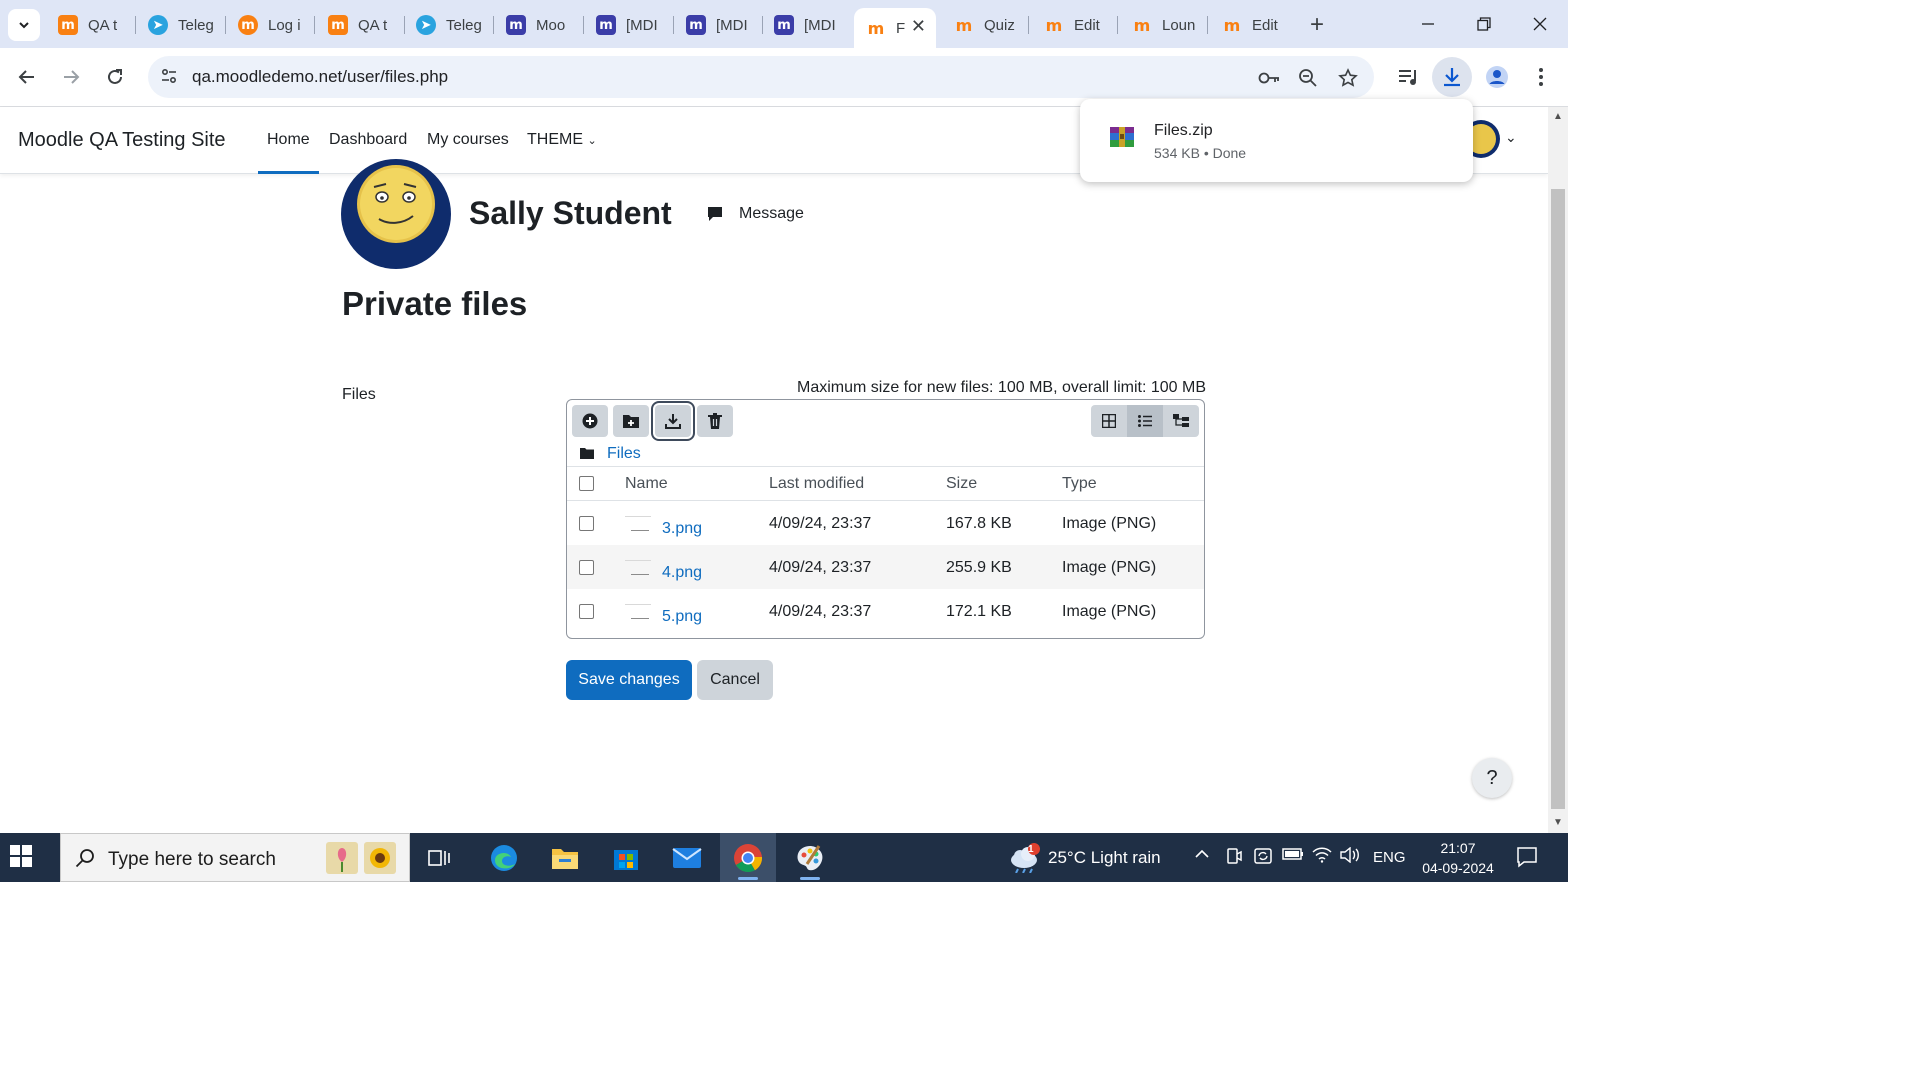 This screenshot has width=1920, height=1080. I want to click on scroll-thumb, so click(1558, 499).